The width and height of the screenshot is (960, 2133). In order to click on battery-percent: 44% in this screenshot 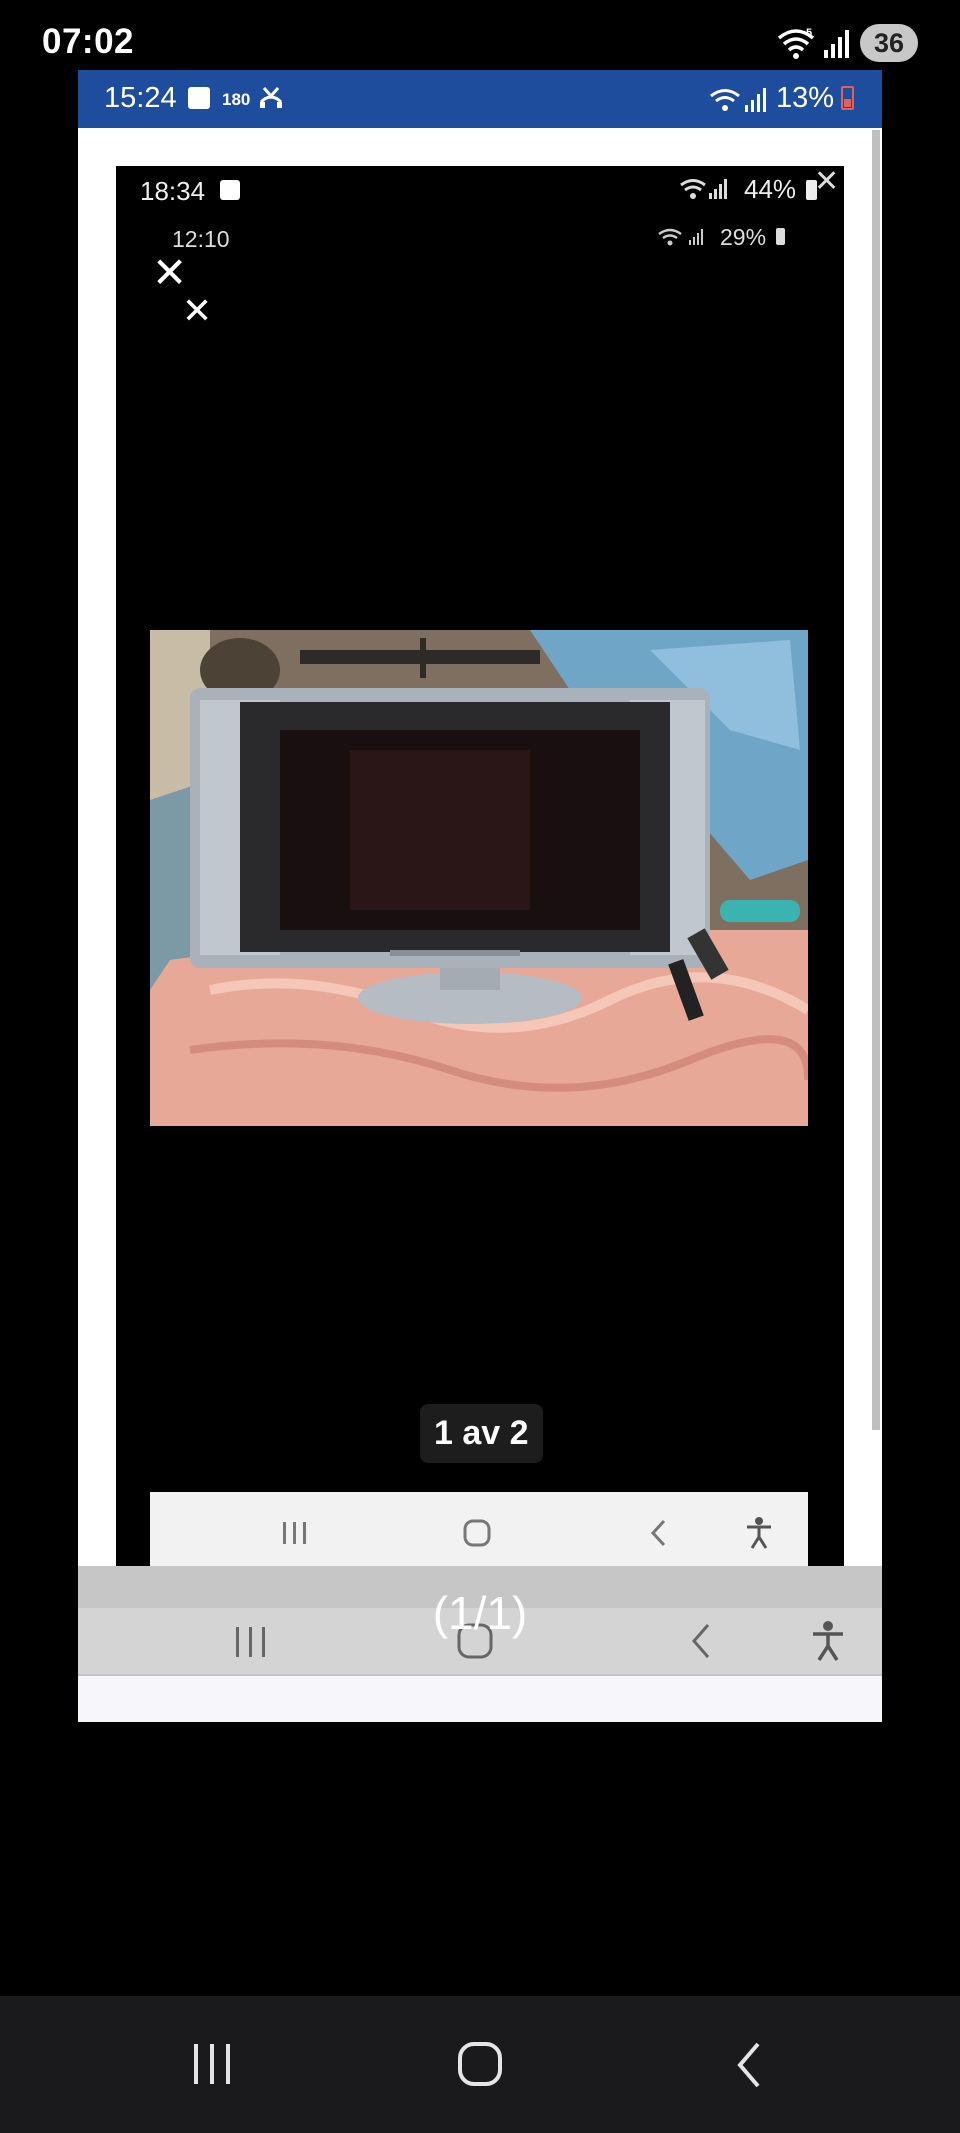, I will do `click(770, 189)`.